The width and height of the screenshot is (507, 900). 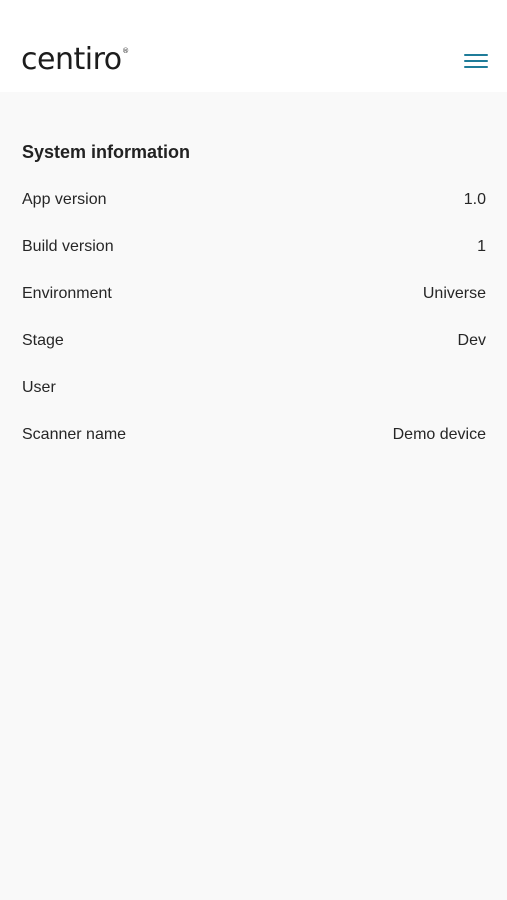 I want to click on registered-mark: ®, so click(x=125, y=51).